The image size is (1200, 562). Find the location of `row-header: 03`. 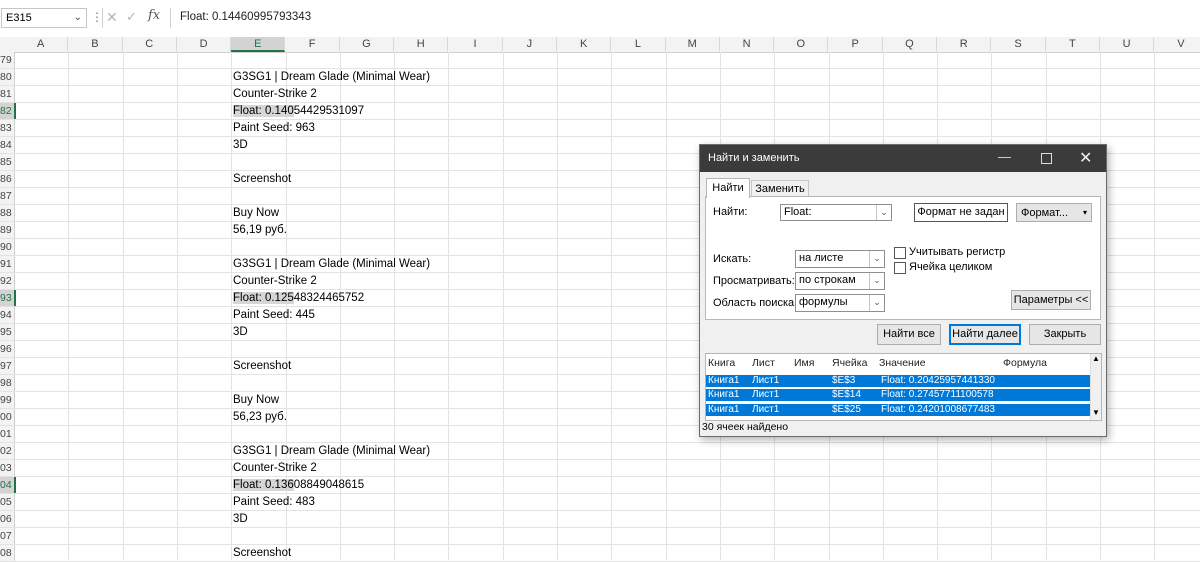

row-header: 03 is located at coordinates (7, 468).